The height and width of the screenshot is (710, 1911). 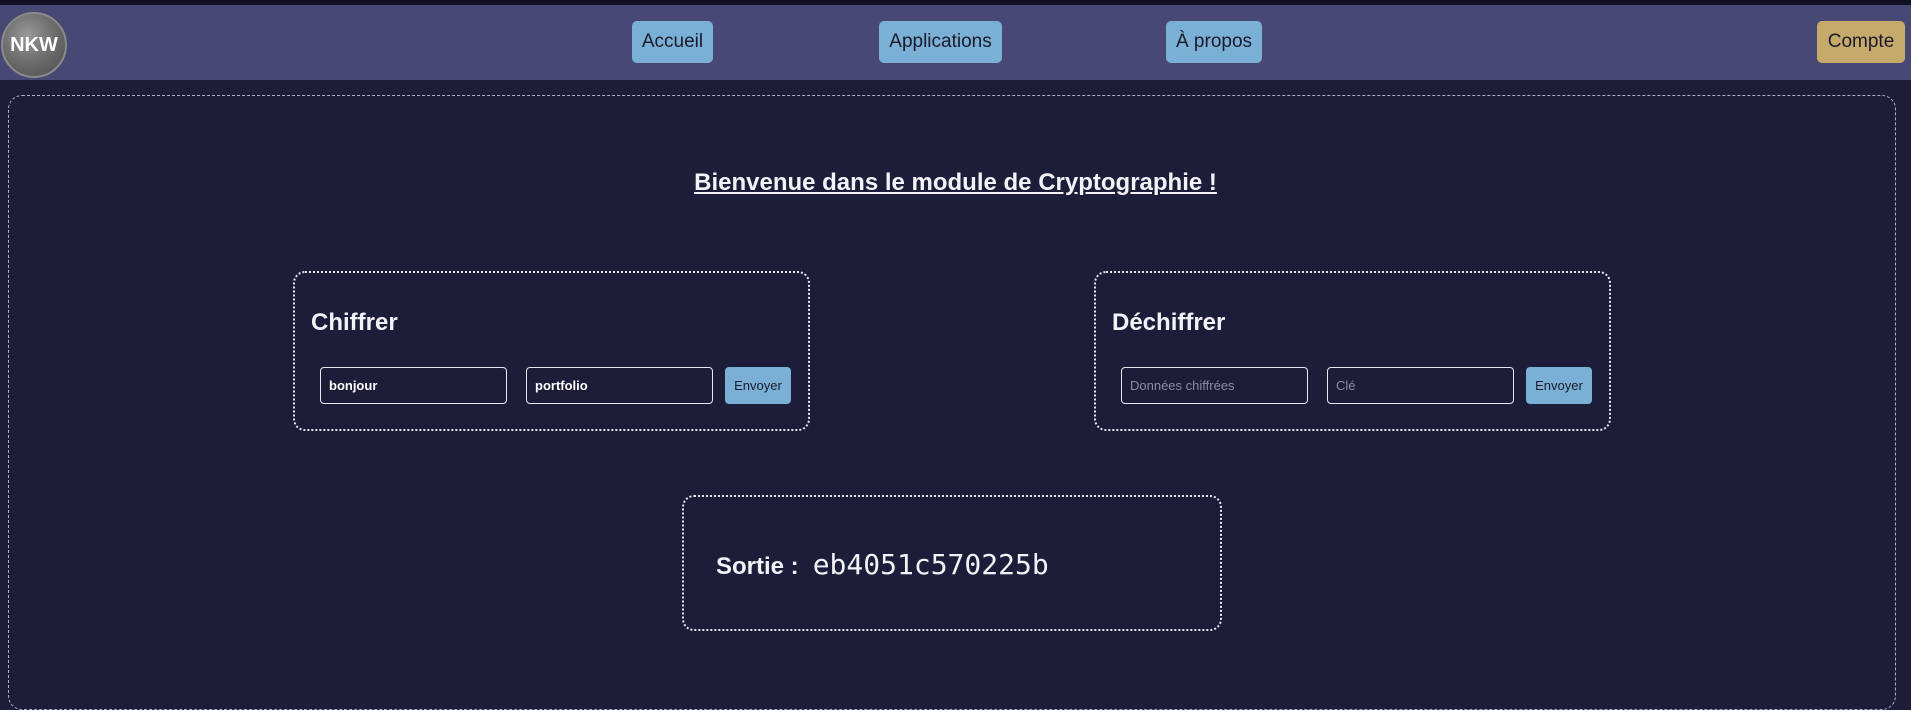 What do you see at coordinates (930, 564) in the screenshot?
I see `output-value: eb4051c570225b` at bounding box center [930, 564].